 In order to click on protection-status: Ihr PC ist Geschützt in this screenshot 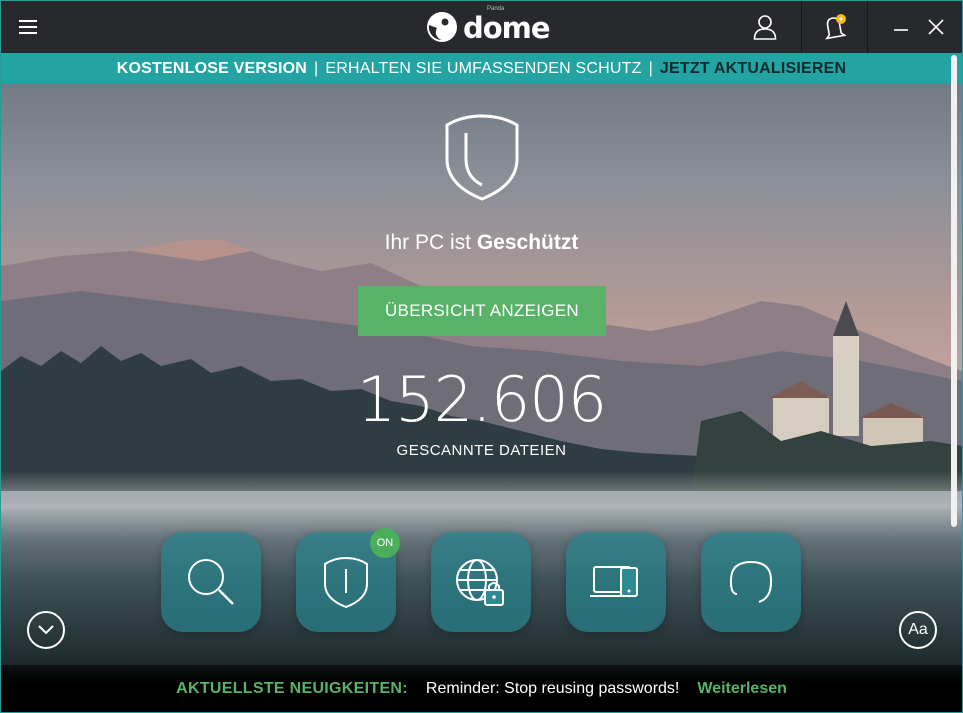, I will do `click(481, 243)`.